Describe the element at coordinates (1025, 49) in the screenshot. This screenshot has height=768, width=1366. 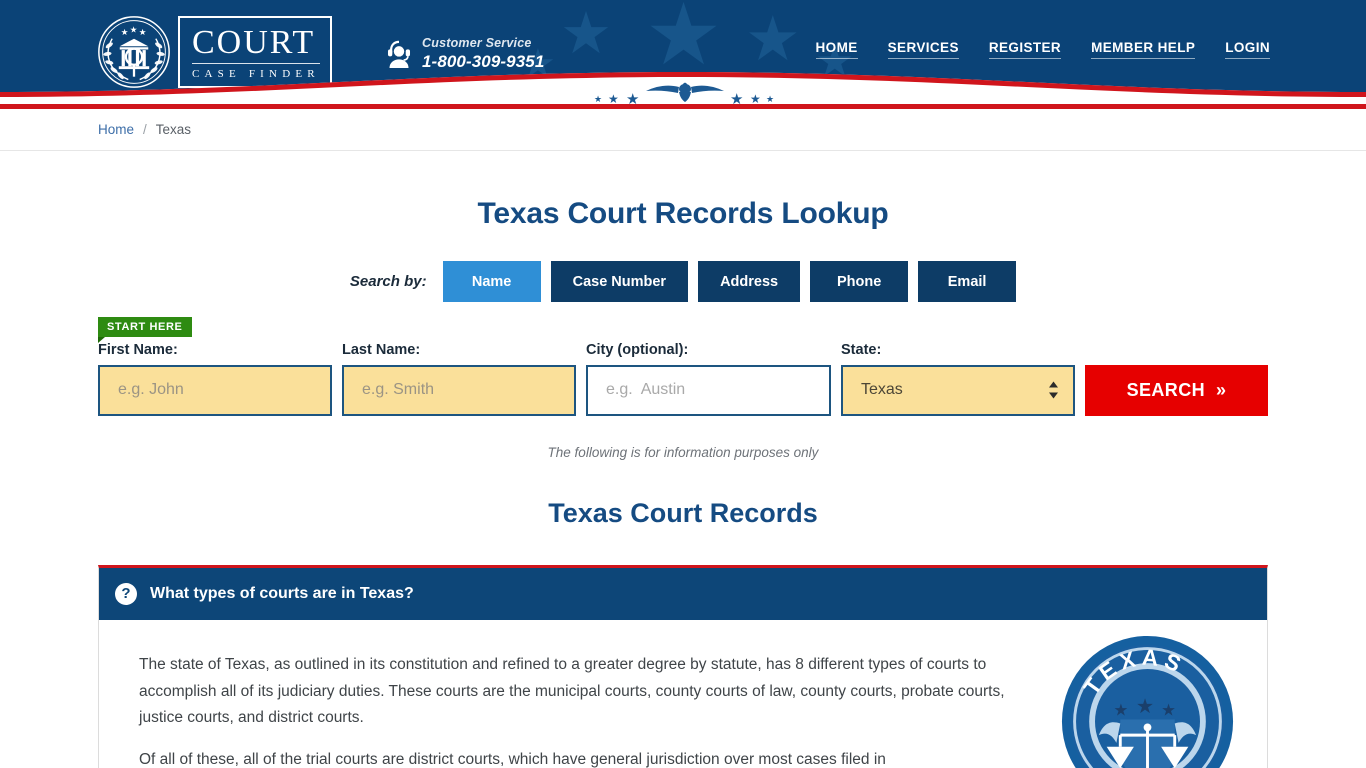
I see `nav-item-register: REGISTER` at that location.